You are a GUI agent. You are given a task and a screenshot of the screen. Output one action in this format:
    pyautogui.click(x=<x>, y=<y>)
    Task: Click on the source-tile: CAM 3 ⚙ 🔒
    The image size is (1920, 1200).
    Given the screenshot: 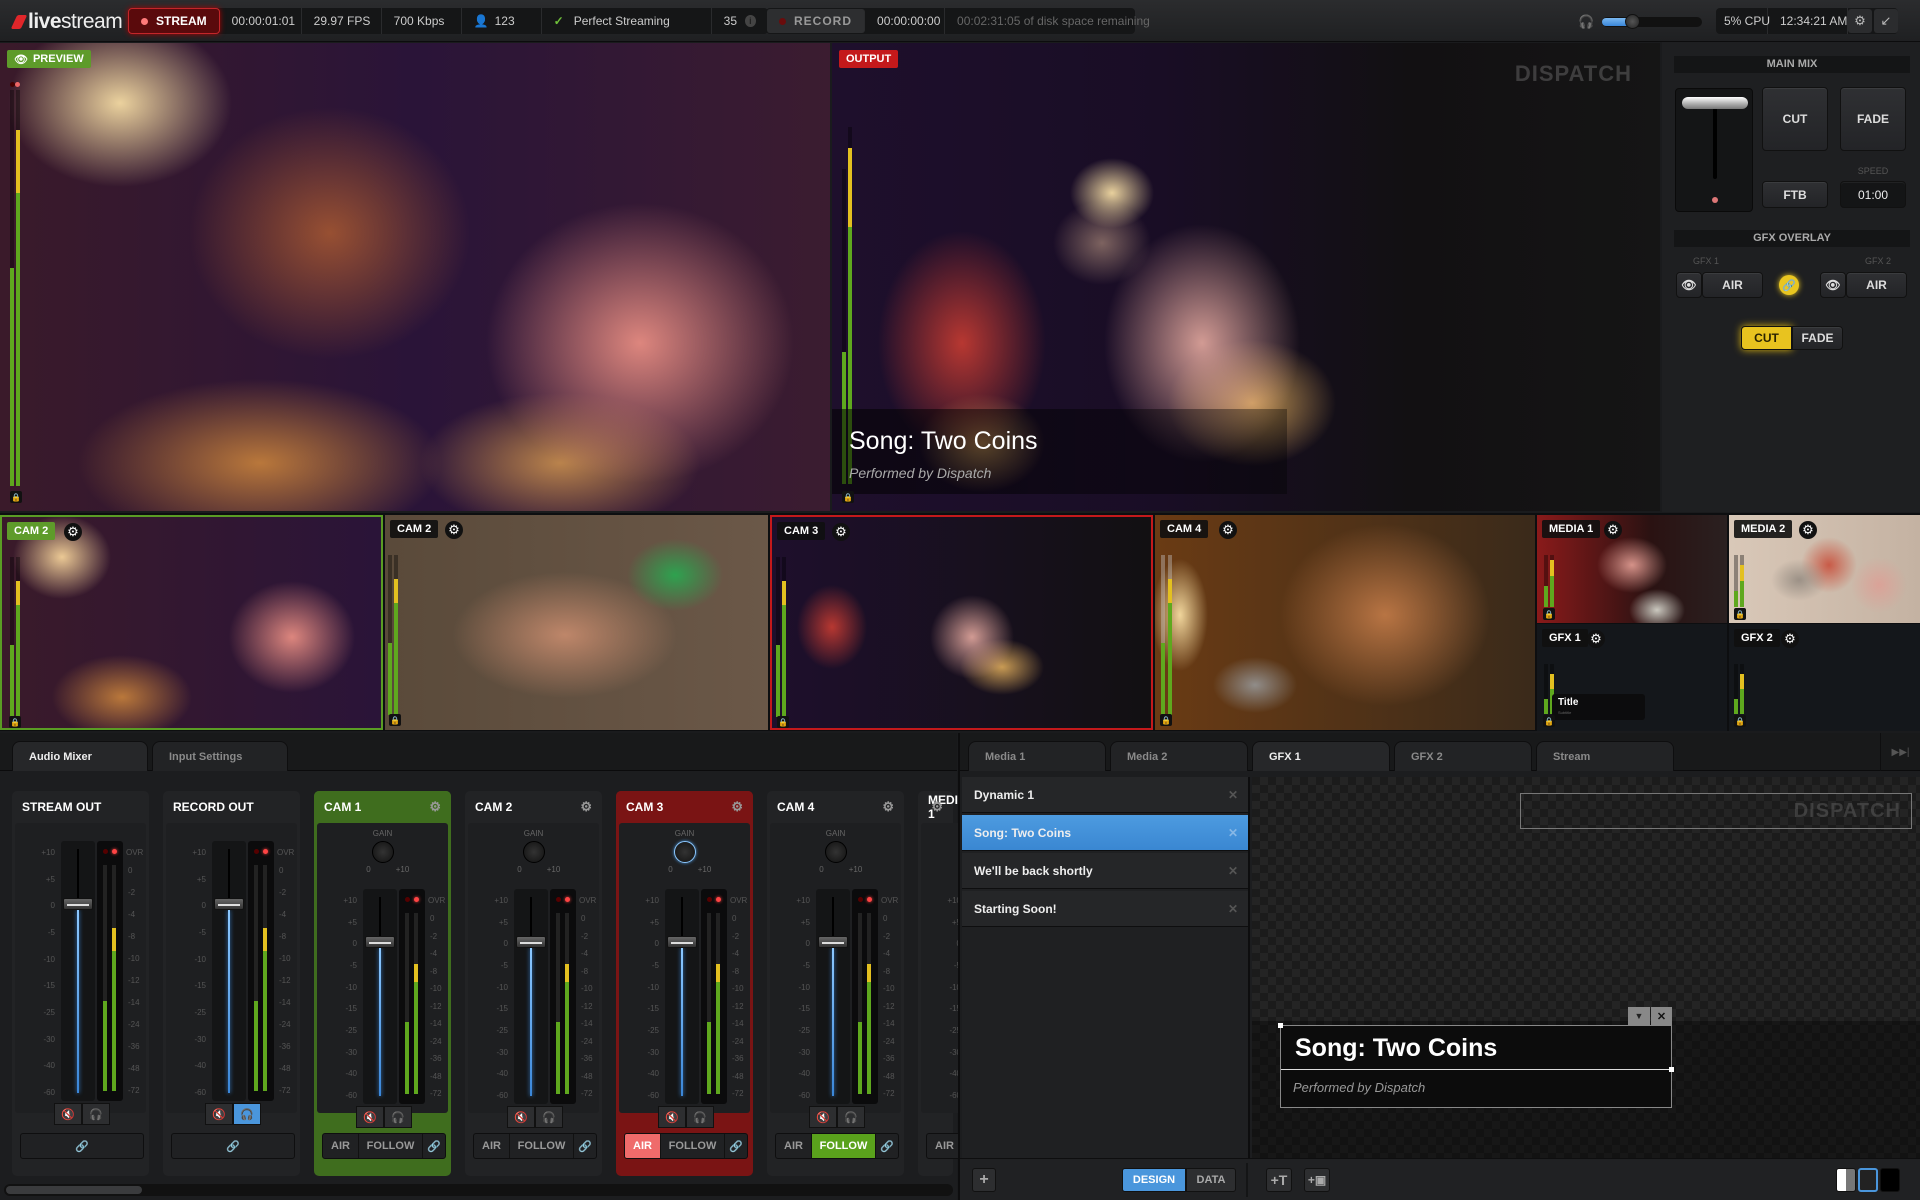 What is the action you would take?
    pyautogui.click(x=961, y=622)
    